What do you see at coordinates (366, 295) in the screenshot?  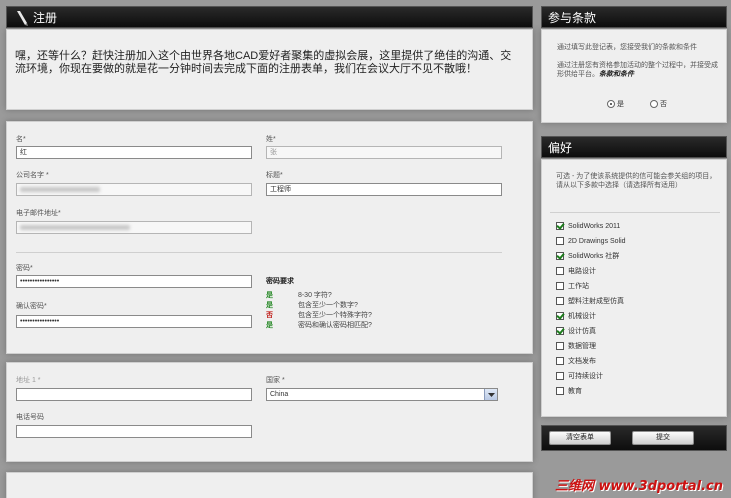 I see `requirement-row: 是 8-30 字符?` at bounding box center [366, 295].